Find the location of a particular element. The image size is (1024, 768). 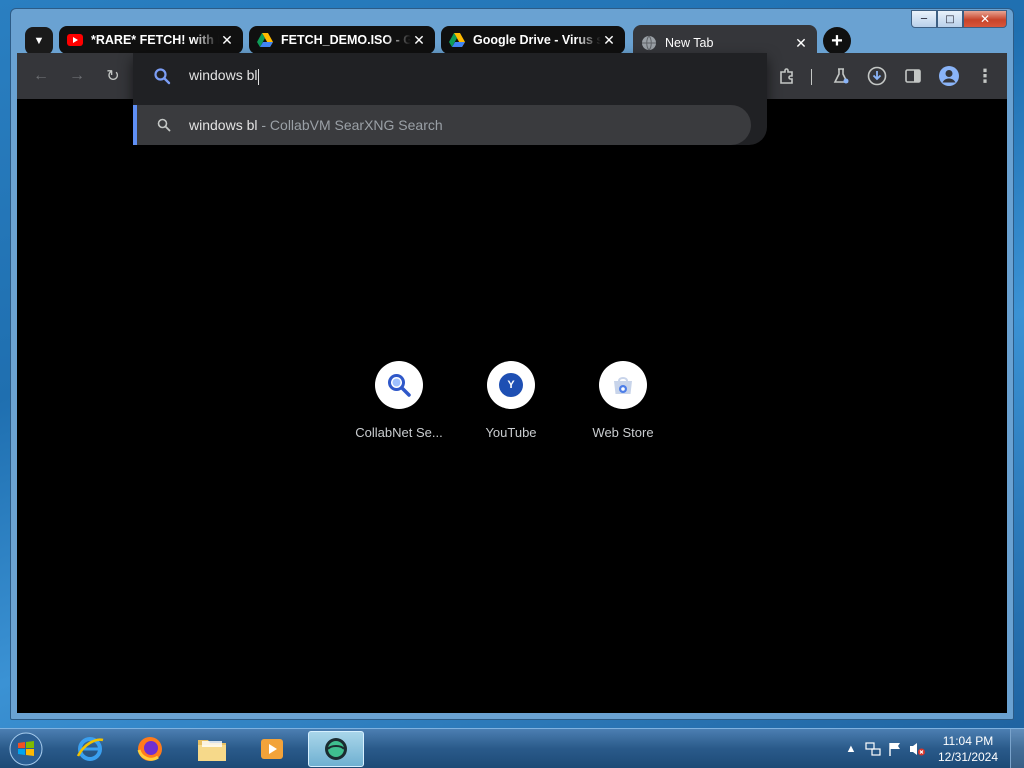

clock-time: 11:04 PM is located at coordinates (968, 741).